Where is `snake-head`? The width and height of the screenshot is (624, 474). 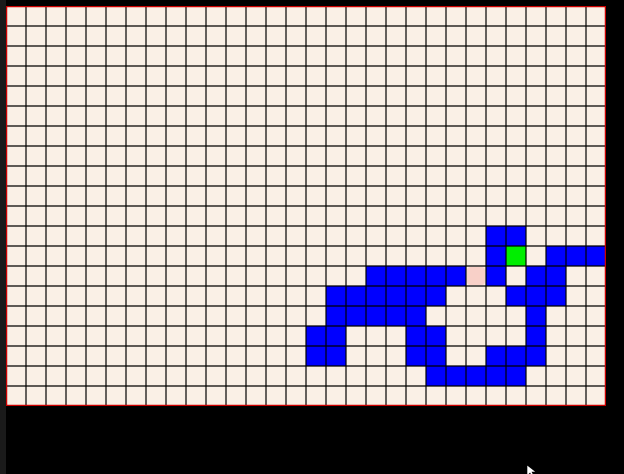
snake-head is located at coordinates (516, 256).